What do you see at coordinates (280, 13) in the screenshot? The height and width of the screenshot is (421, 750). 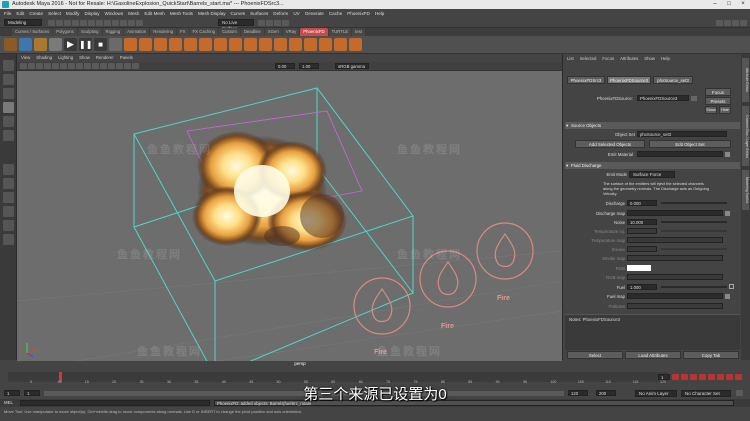 I see `menu-deform: Deform` at bounding box center [280, 13].